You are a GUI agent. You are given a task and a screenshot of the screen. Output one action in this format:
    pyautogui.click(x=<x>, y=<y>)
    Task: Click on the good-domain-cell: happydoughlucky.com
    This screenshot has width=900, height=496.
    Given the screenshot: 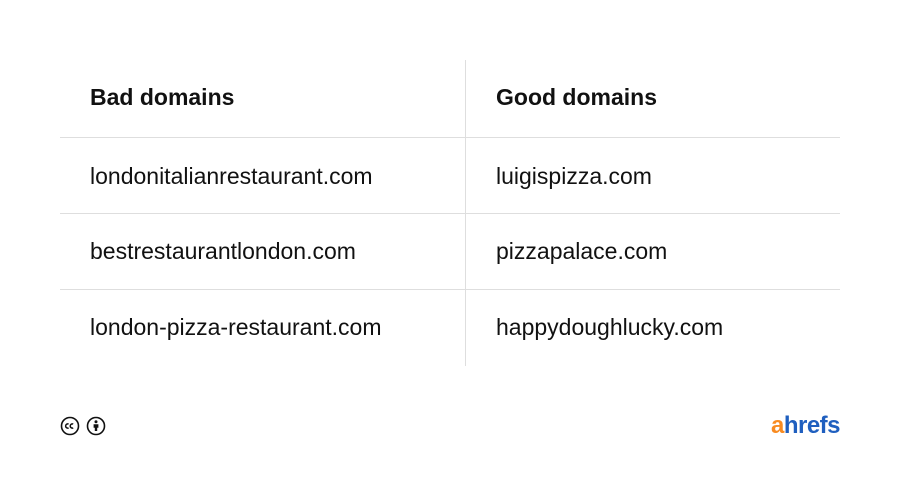 What is the action you would take?
    pyautogui.click(x=610, y=327)
    